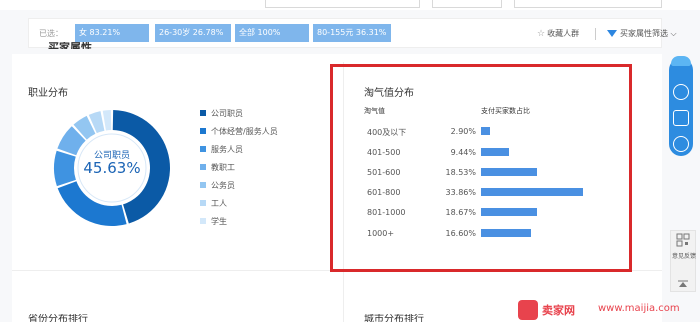 The height and width of the screenshot is (322, 700). I want to click on top-input-box, so click(342, 4).